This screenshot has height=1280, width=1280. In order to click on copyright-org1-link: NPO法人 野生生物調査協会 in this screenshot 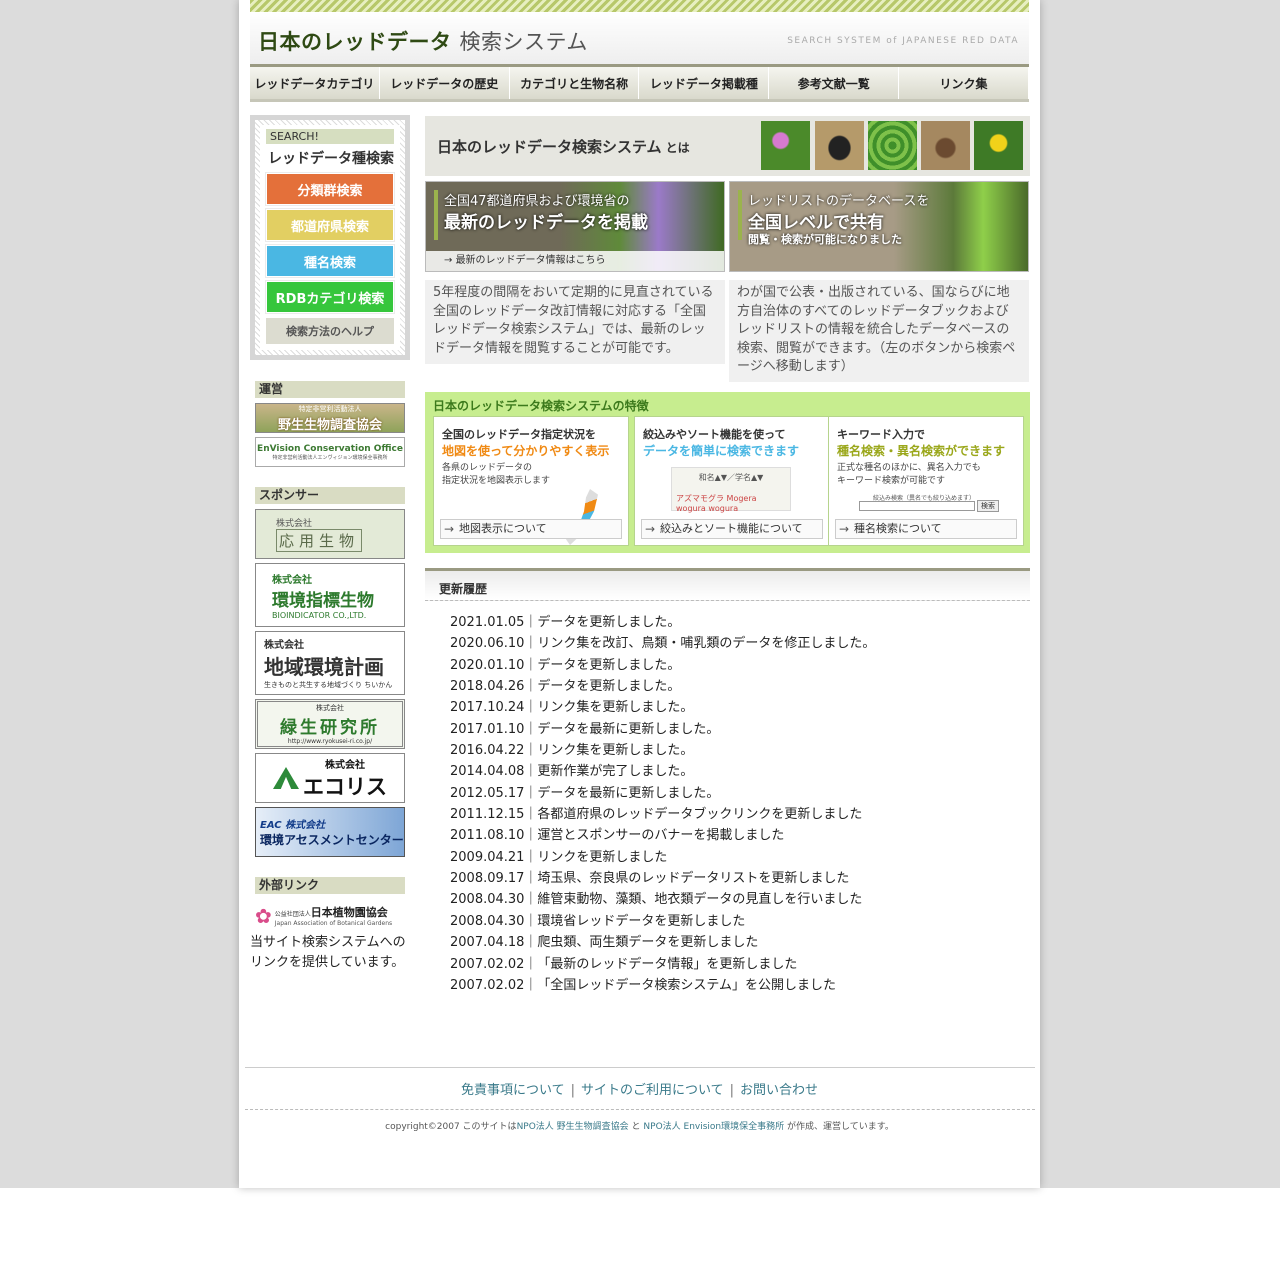, I will do `click(573, 1127)`.